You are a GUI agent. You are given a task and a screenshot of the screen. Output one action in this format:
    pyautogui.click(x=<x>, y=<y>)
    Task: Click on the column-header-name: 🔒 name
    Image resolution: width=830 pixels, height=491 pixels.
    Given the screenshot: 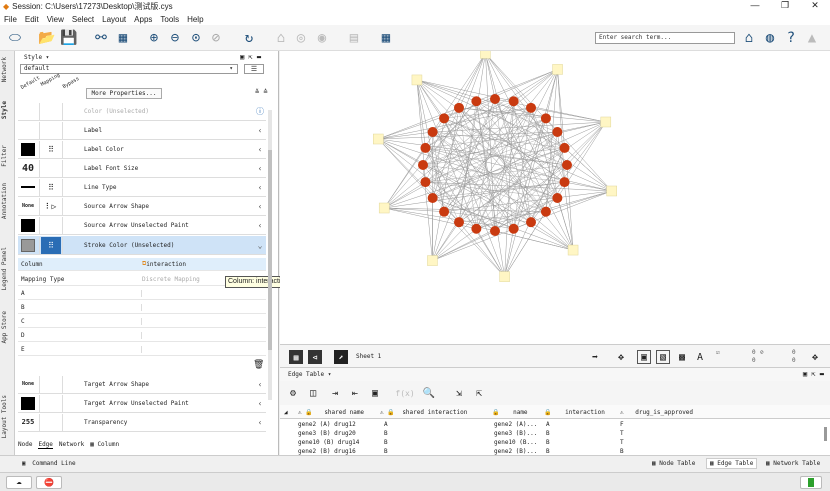 What is the action you would take?
    pyautogui.click(x=510, y=412)
    